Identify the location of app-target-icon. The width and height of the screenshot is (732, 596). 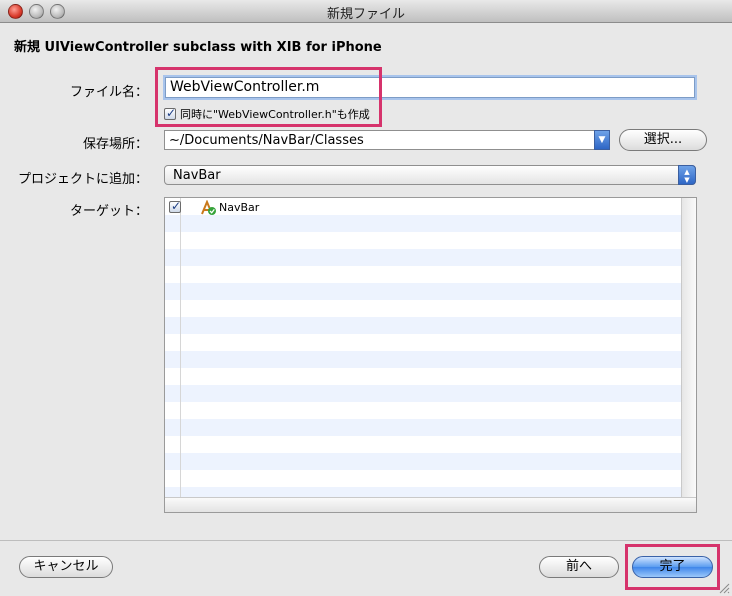
(208, 207).